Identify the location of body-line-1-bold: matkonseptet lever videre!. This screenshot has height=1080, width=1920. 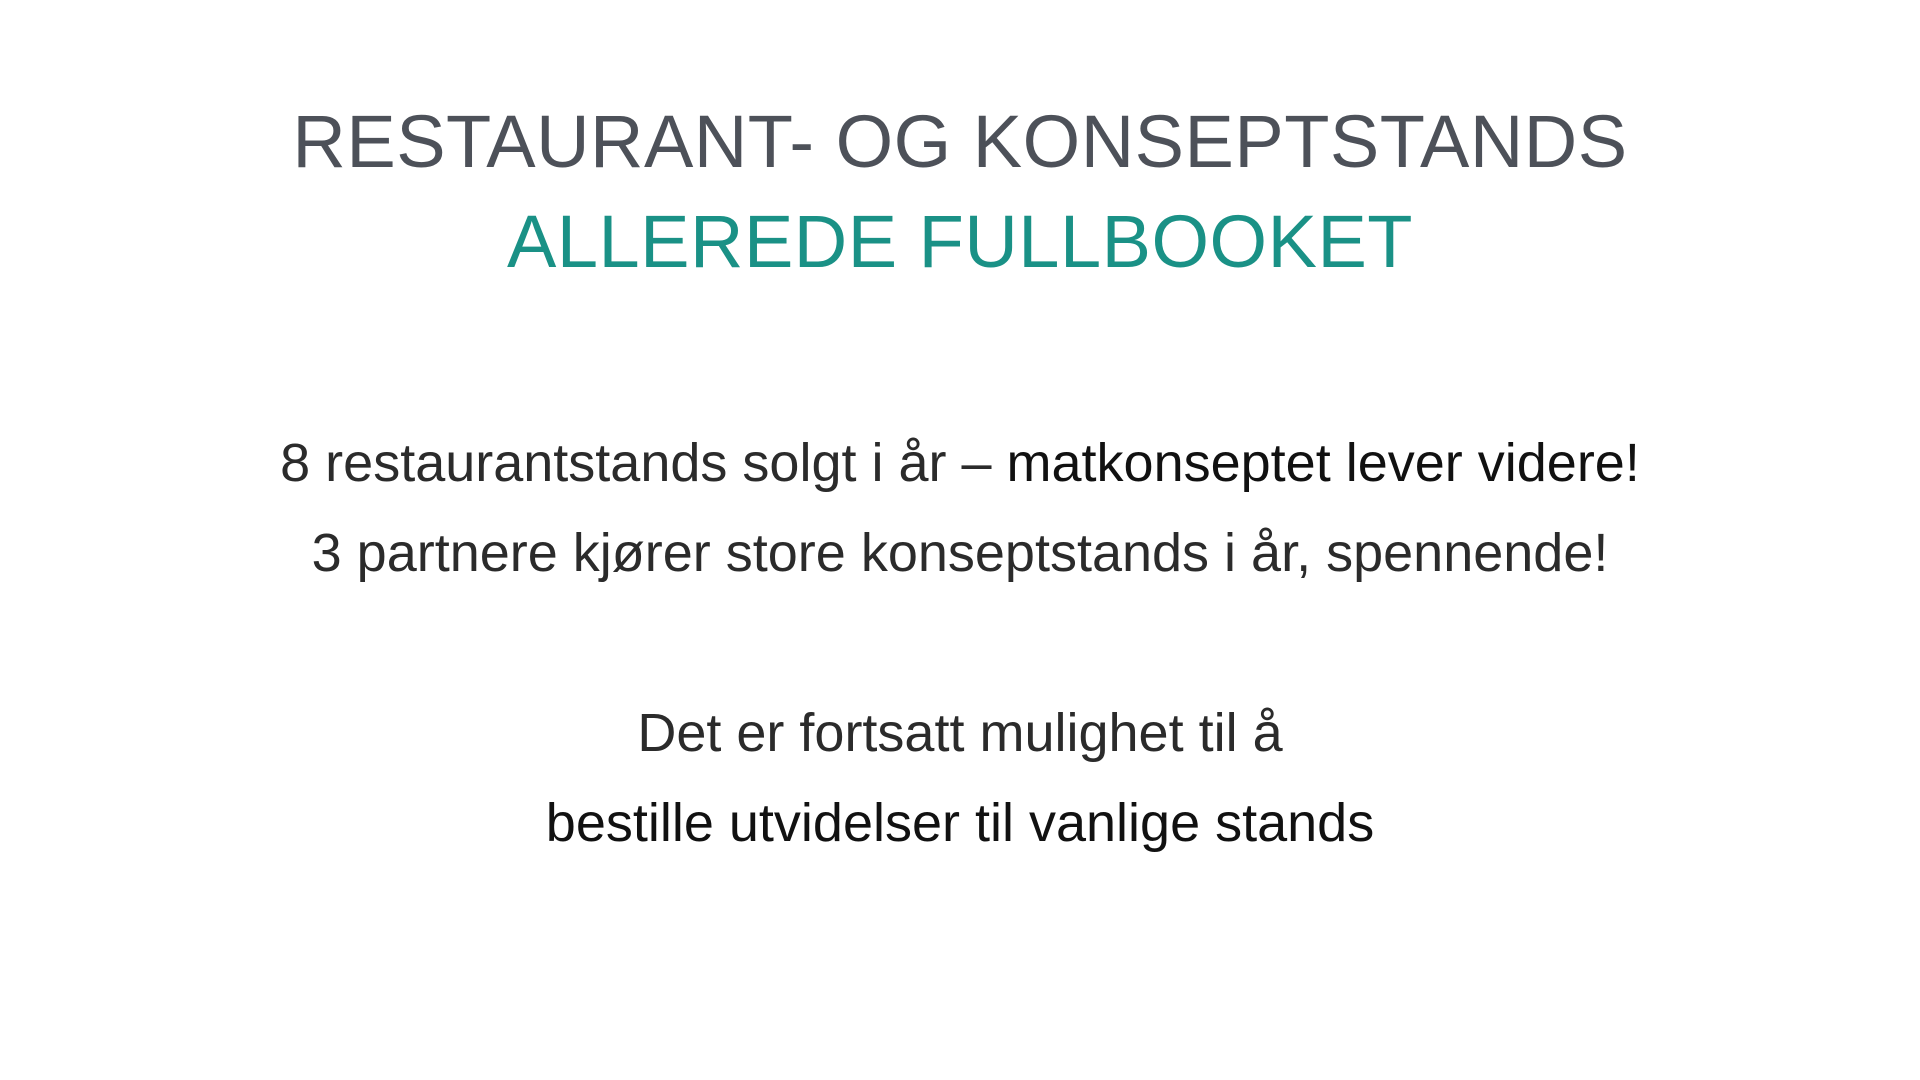
(1323, 463).